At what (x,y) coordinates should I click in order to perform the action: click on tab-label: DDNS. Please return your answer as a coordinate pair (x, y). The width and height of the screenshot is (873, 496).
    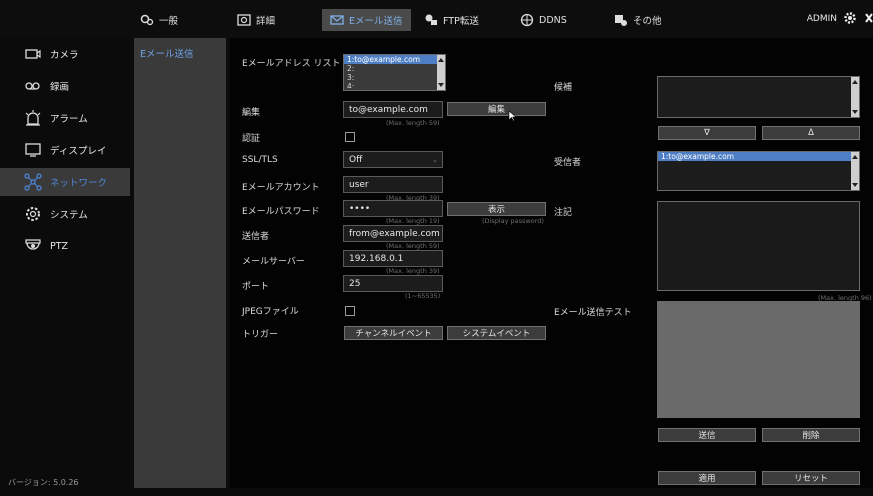
    Looking at the image, I should click on (553, 20).